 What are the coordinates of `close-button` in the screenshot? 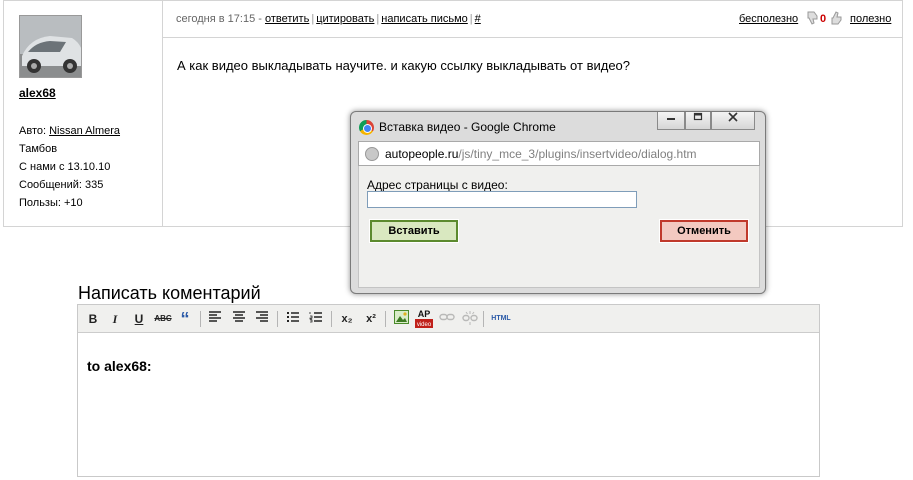 It's located at (733, 121).